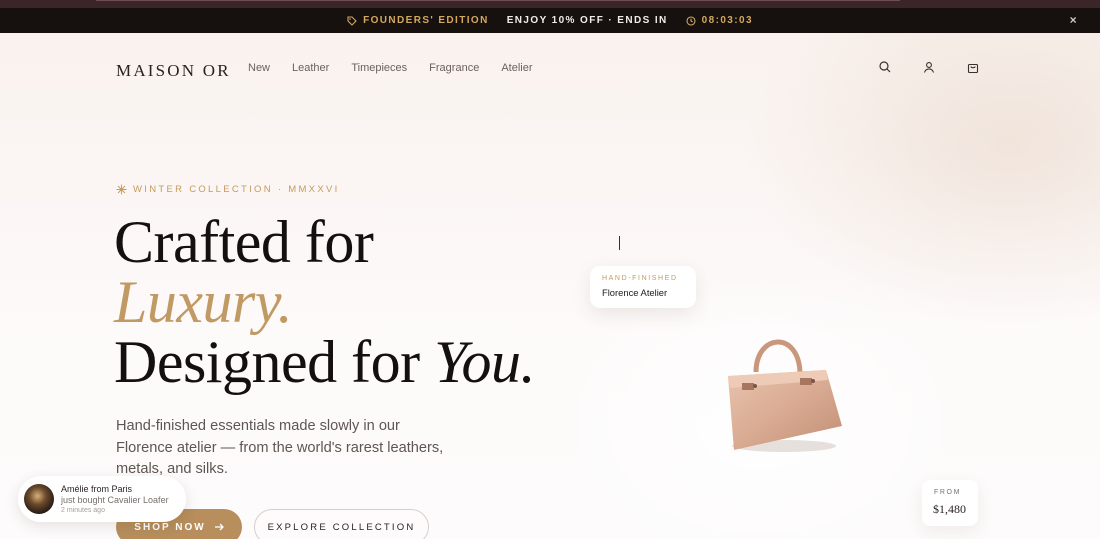 The height and width of the screenshot is (539, 1100). I want to click on toast-product: just bought Cavalier Loafer, so click(115, 500).